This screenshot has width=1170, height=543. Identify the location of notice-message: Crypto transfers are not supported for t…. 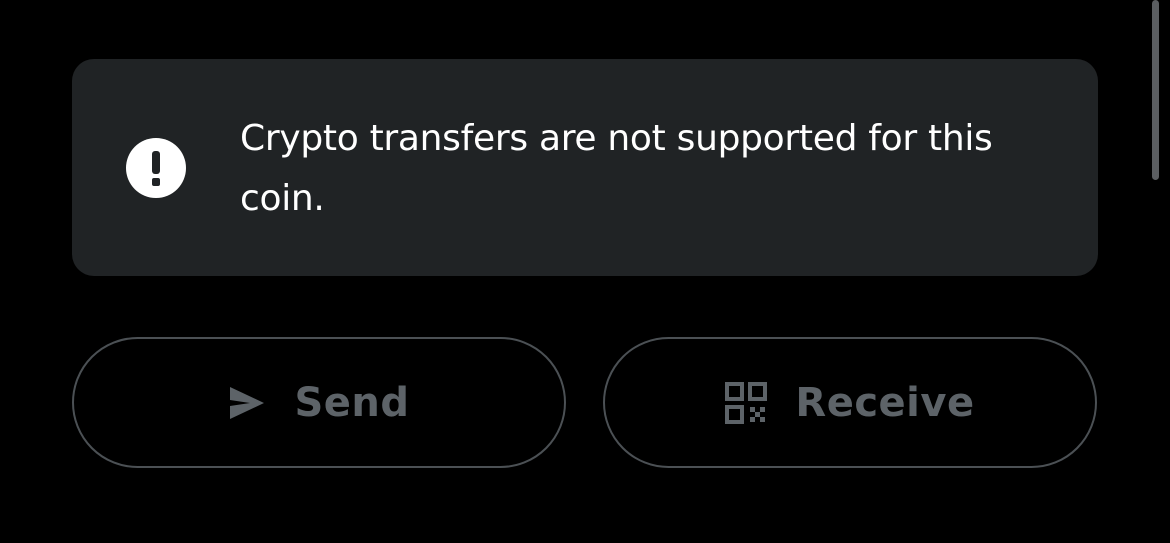
(616, 168).